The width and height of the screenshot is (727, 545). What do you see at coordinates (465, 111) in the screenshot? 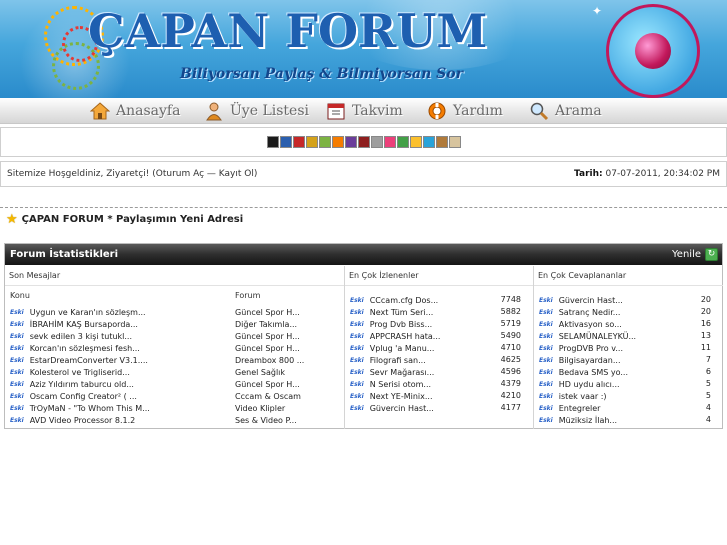
I see `nav-help: Yardım` at bounding box center [465, 111].